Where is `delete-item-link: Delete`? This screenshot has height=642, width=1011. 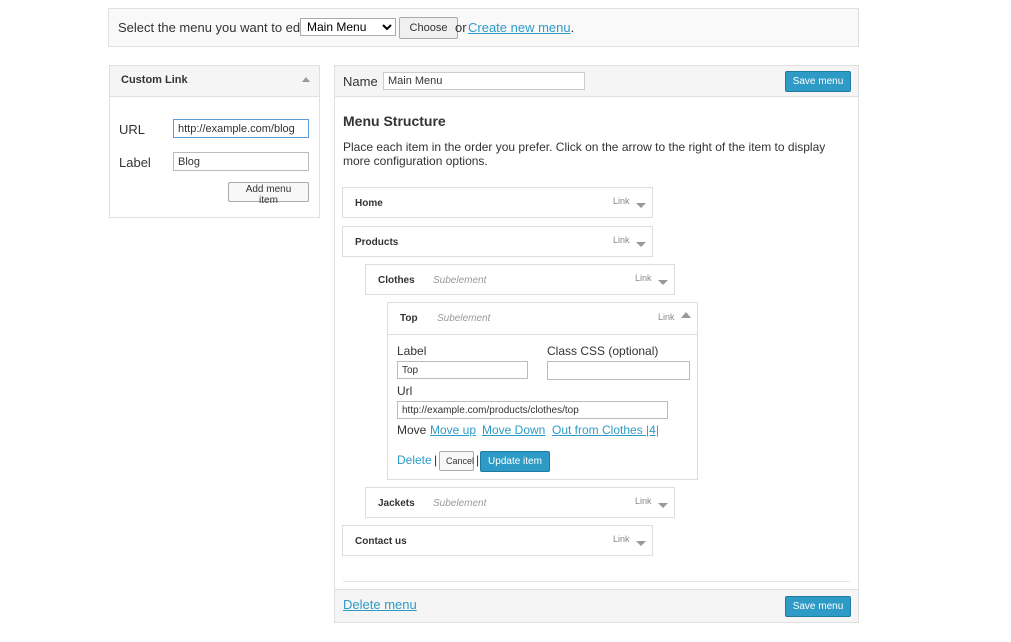 delete-item-link: Delete is located at coordinates (414, 460).